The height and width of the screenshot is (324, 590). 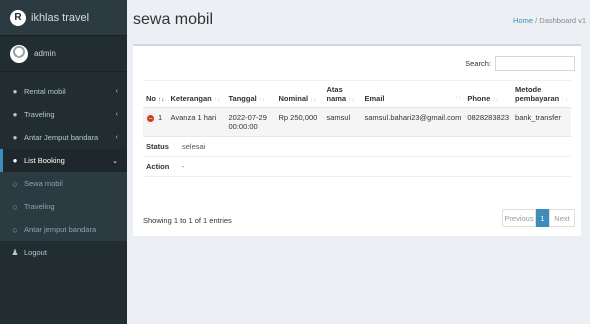 What do you see at coordinates (15, 252) in the screenshot?
I see `user-icon: ♟` at bounding box center [15, 252].